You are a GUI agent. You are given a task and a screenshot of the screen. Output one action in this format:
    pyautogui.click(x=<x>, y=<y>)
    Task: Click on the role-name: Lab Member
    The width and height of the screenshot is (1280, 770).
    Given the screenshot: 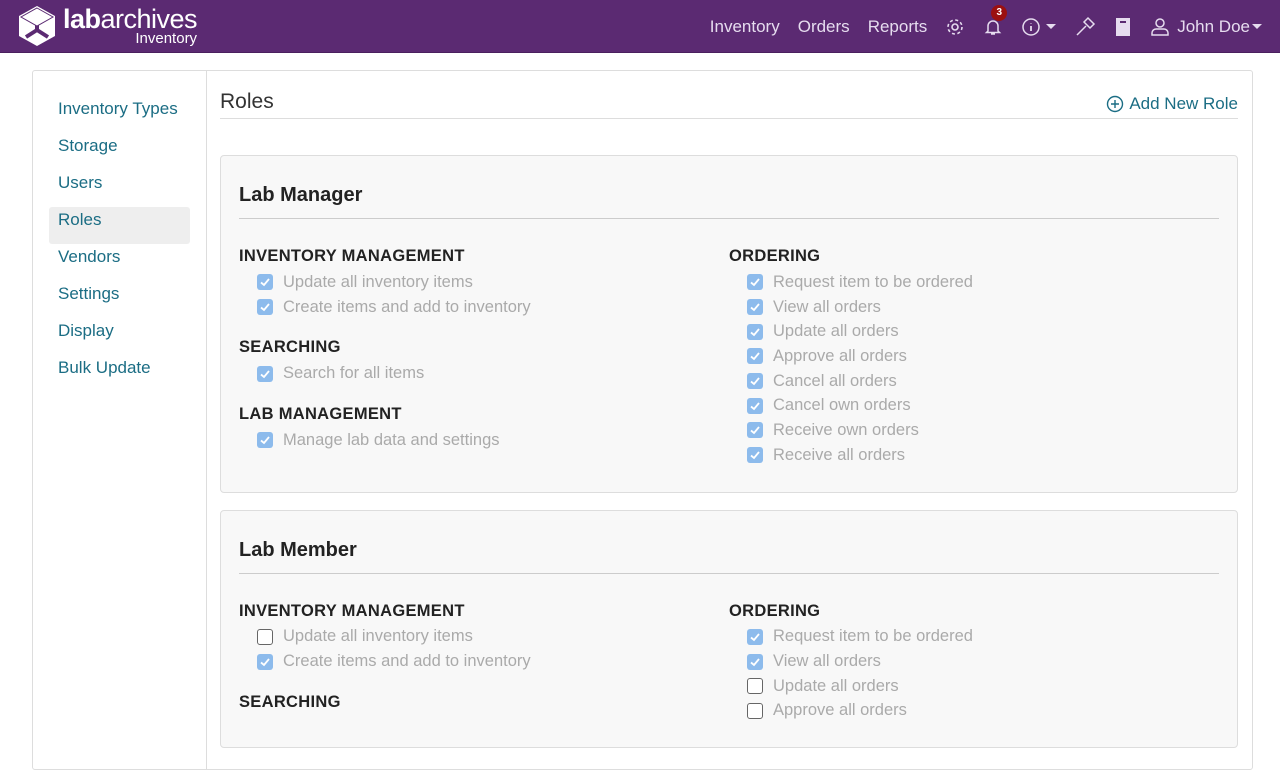 What is the action you would take?
    pyautogui.click(x=729, y=542)
    